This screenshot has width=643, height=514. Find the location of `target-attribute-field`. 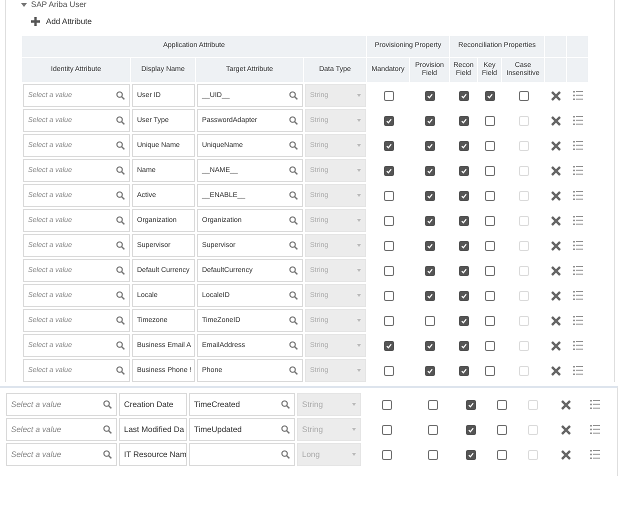

target-attribute-field is located at coordinates (242, 454).